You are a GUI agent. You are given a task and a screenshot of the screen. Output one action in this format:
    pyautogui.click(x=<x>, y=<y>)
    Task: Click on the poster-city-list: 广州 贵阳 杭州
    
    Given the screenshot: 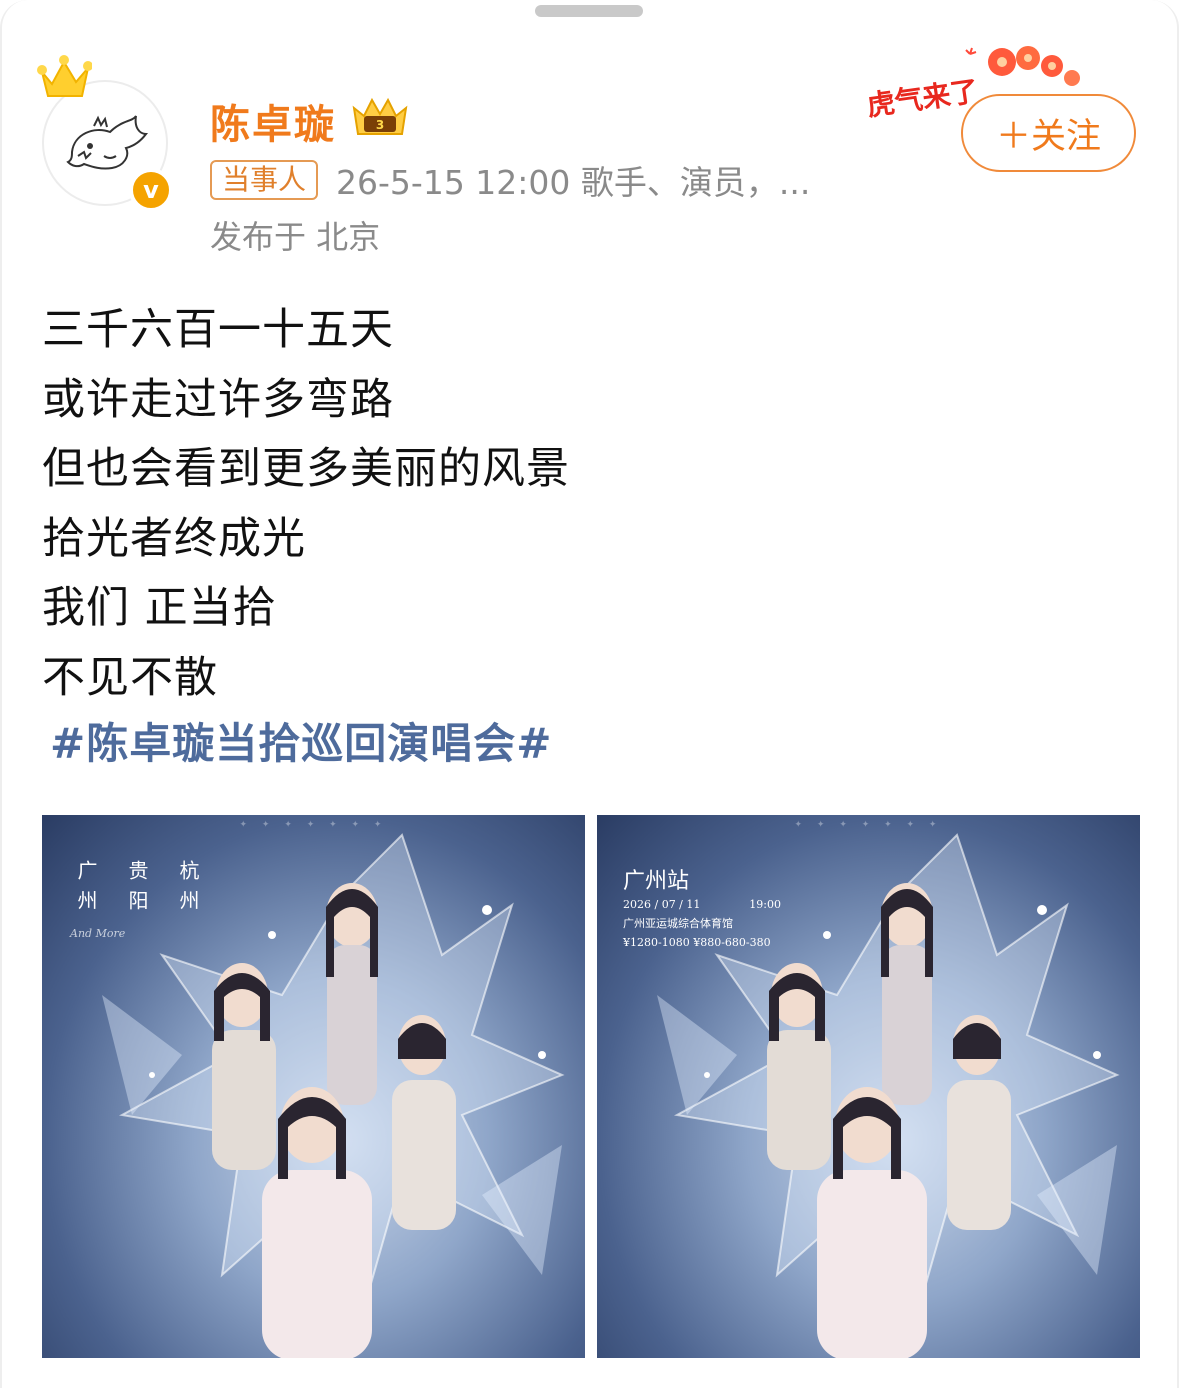 What is the action you would take?
    pyautogui.click(x=137, y=890)
    